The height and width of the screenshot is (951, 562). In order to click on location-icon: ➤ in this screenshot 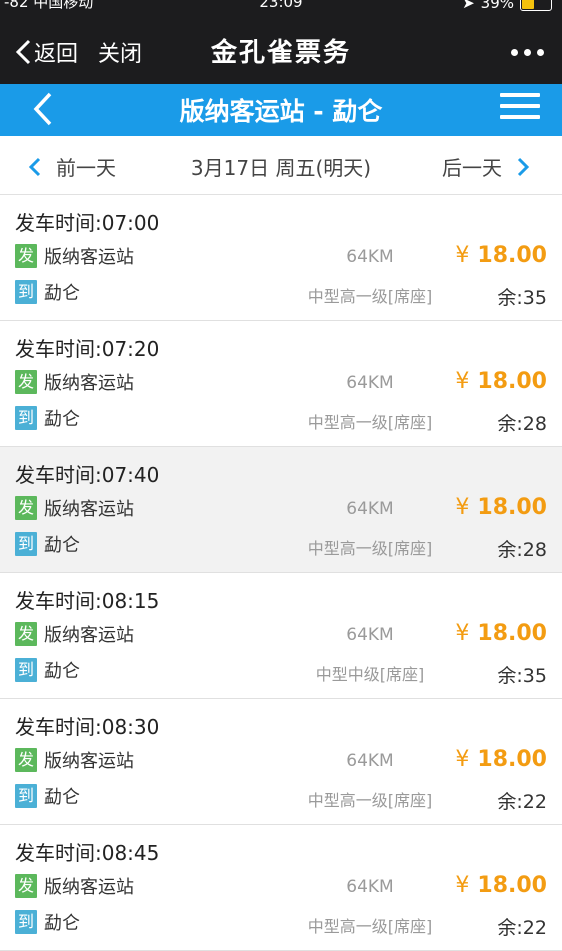, I will do `click(468, 6)`.